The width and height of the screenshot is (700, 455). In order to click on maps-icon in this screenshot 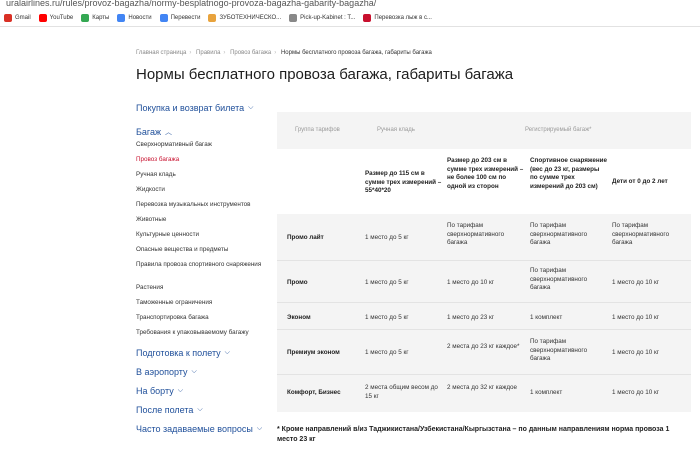, I will do `click(85, 18)`.